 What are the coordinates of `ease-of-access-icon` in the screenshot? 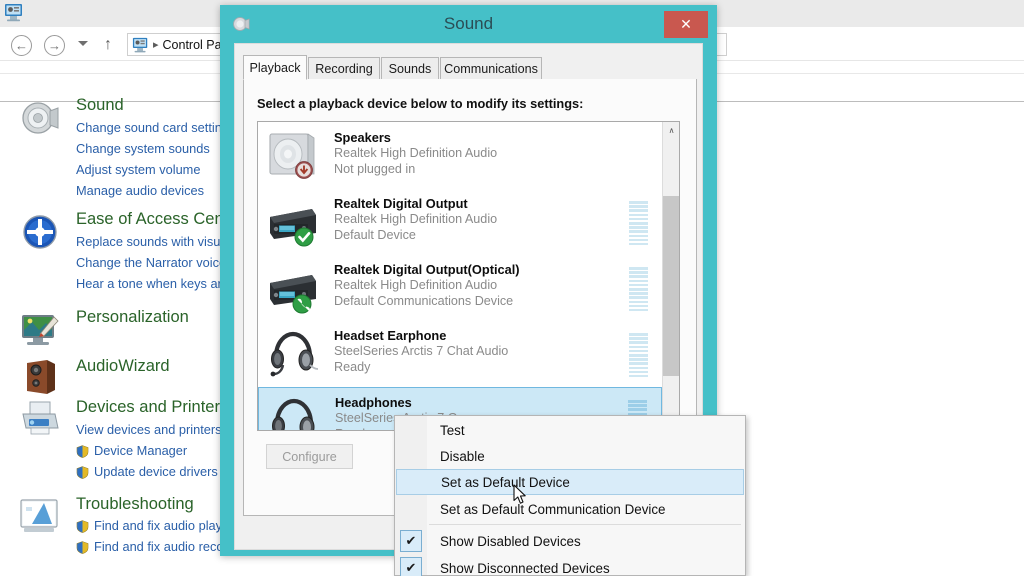 It's located at (40, 232).